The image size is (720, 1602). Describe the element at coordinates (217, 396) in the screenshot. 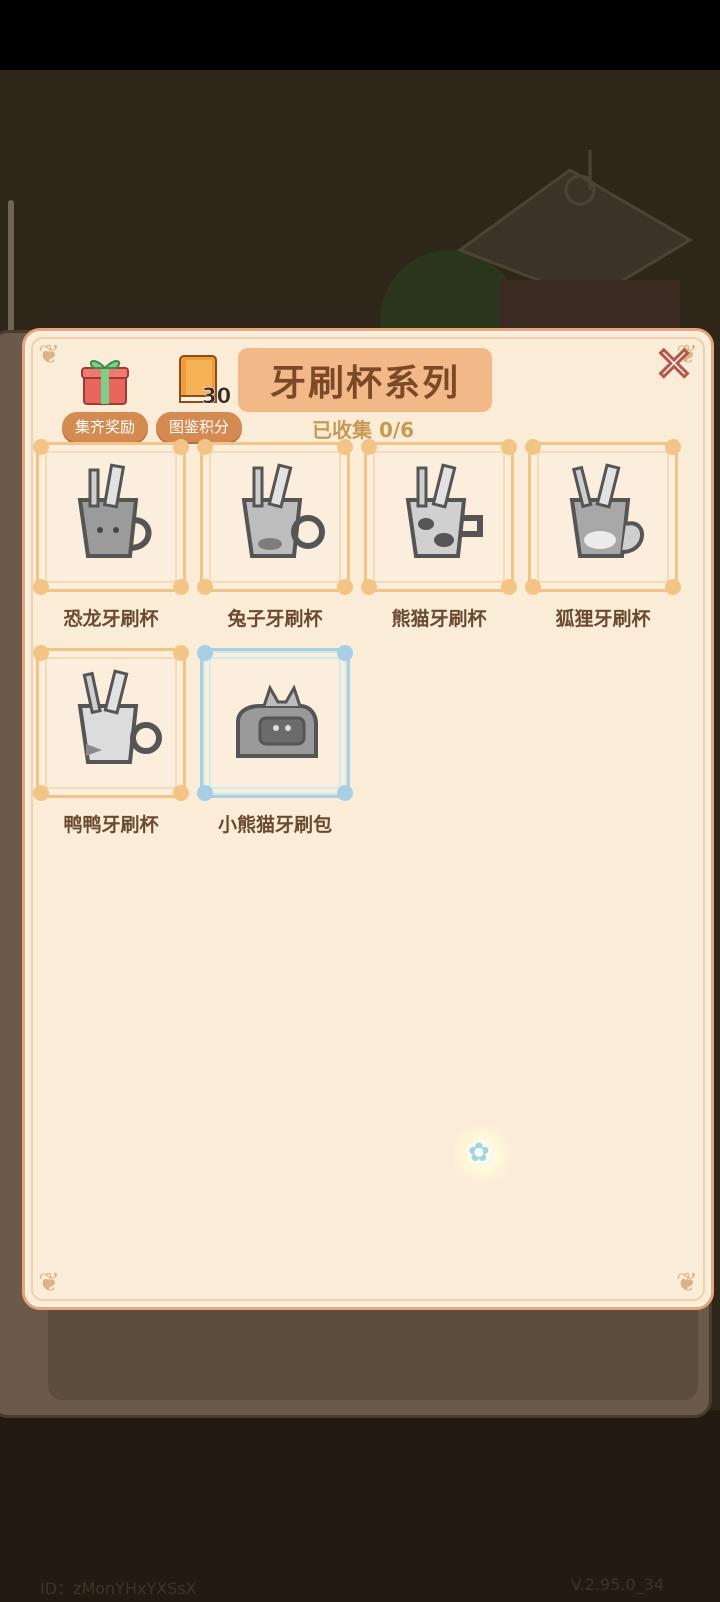

I see `codex-points-count: 30` at that location.